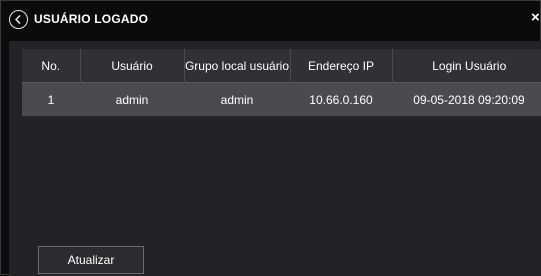  Describe the element at coordinates (237, 99) in the screenshot. I see `cell-grupo: admin` at that location.